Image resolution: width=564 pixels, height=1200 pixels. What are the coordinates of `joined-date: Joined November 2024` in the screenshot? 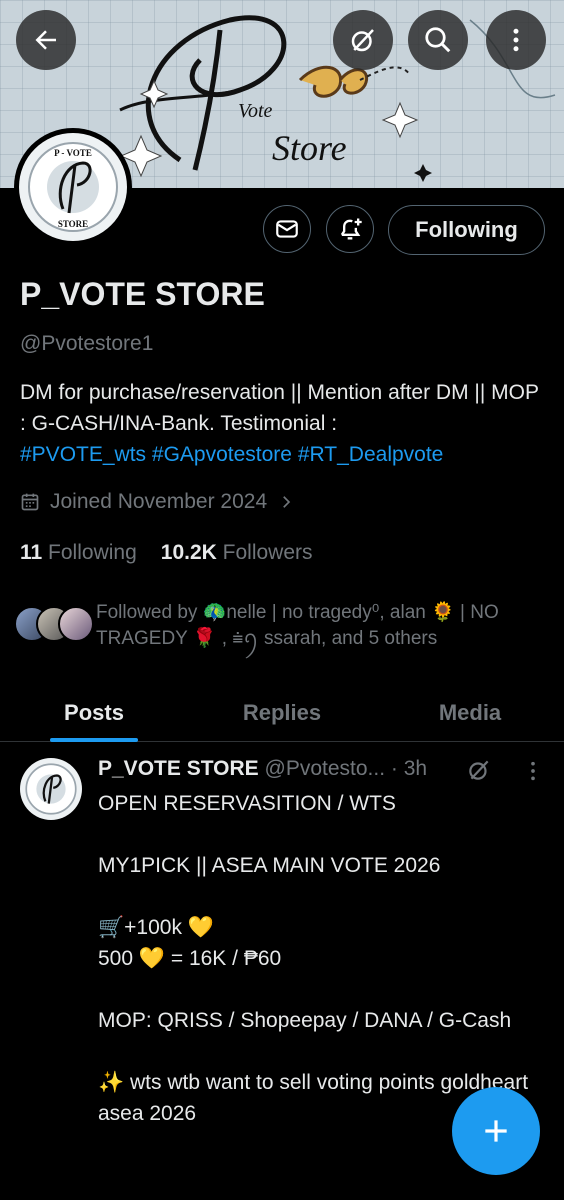 It's located at (159, 501).